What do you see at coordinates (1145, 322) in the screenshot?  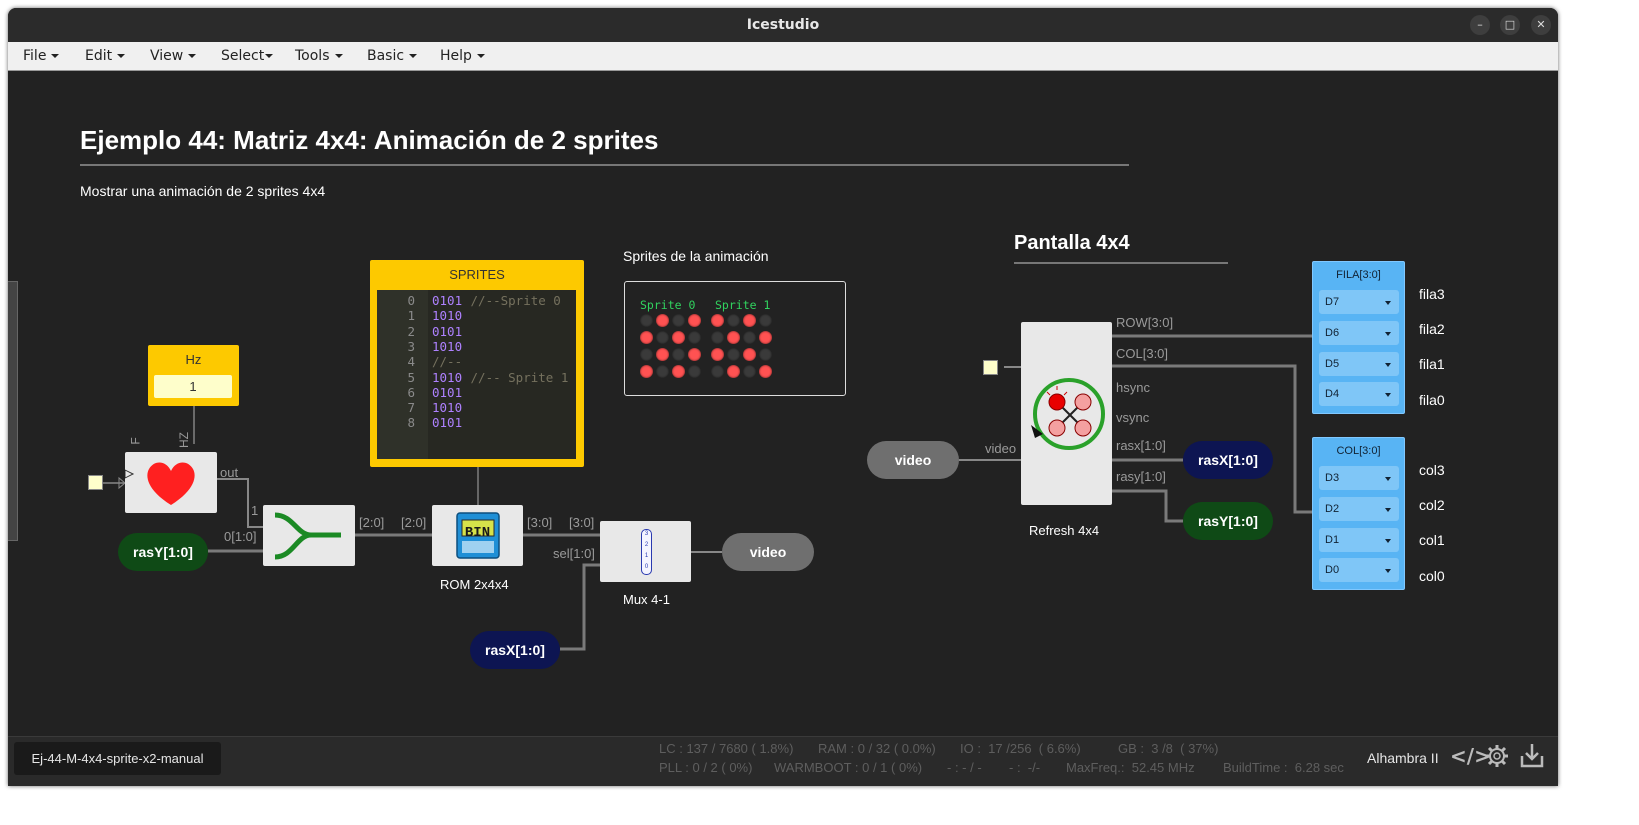 I see `port-row-label: ROW[3:0]` at bounding box center [1145, 322].